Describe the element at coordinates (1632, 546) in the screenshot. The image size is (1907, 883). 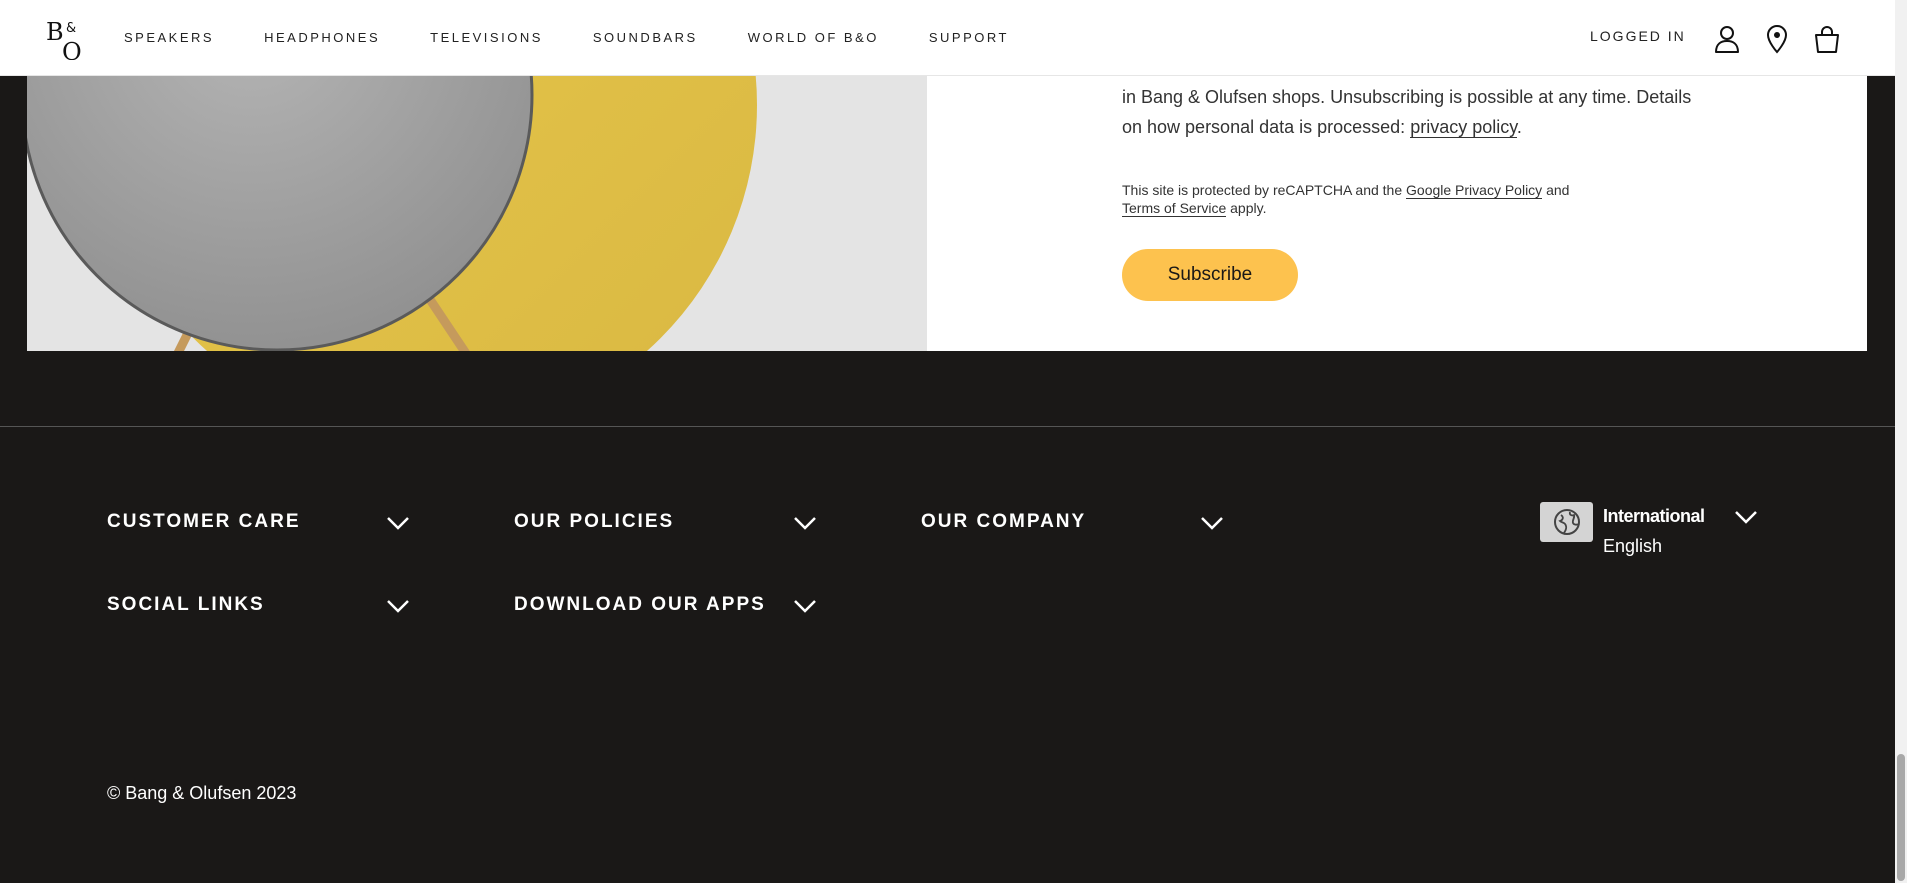
I see `language-name: English` at that location.